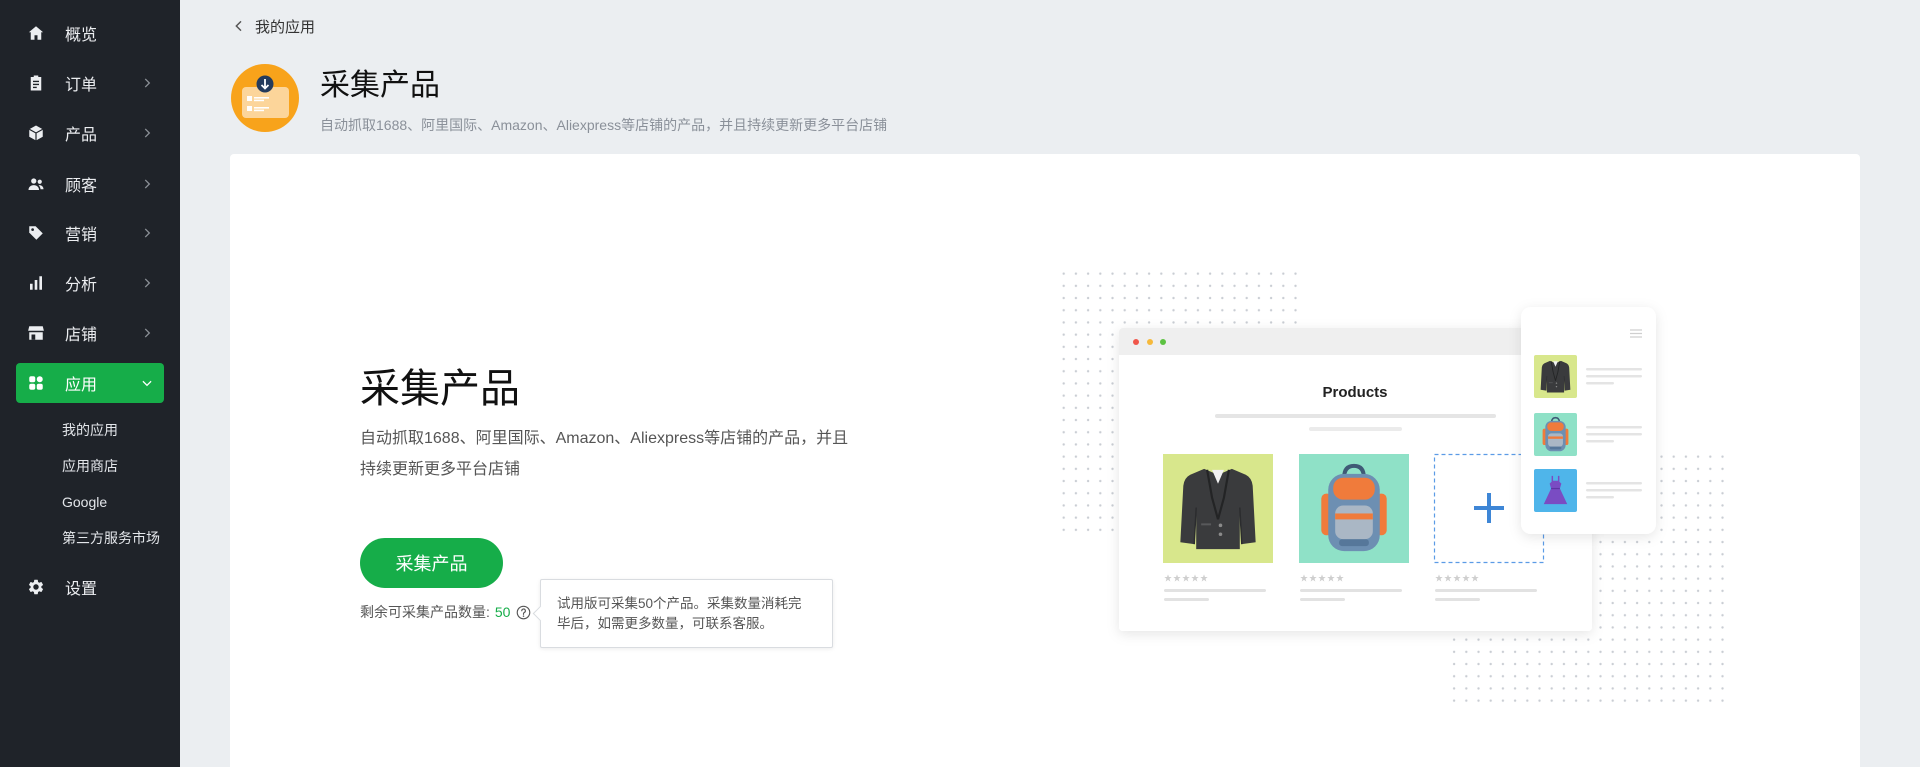  I want to click on sidebar-item-marketing: 营销, so click(90, 233).